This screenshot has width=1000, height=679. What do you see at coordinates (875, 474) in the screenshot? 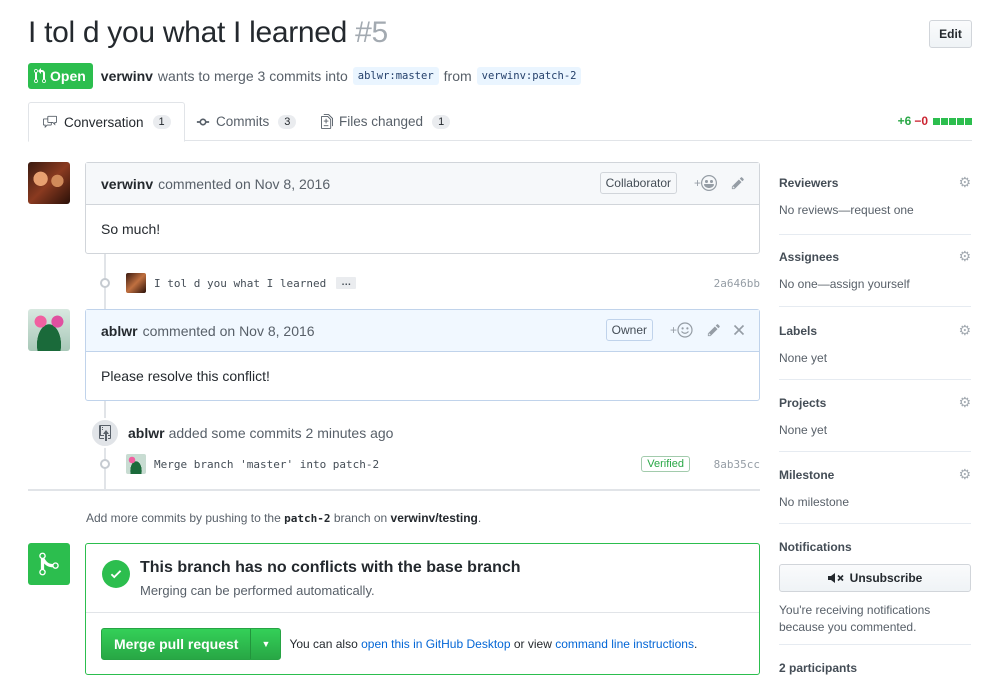
I see `sidebar-heading: Milestone ⚙` at bounding box center [875, 474].